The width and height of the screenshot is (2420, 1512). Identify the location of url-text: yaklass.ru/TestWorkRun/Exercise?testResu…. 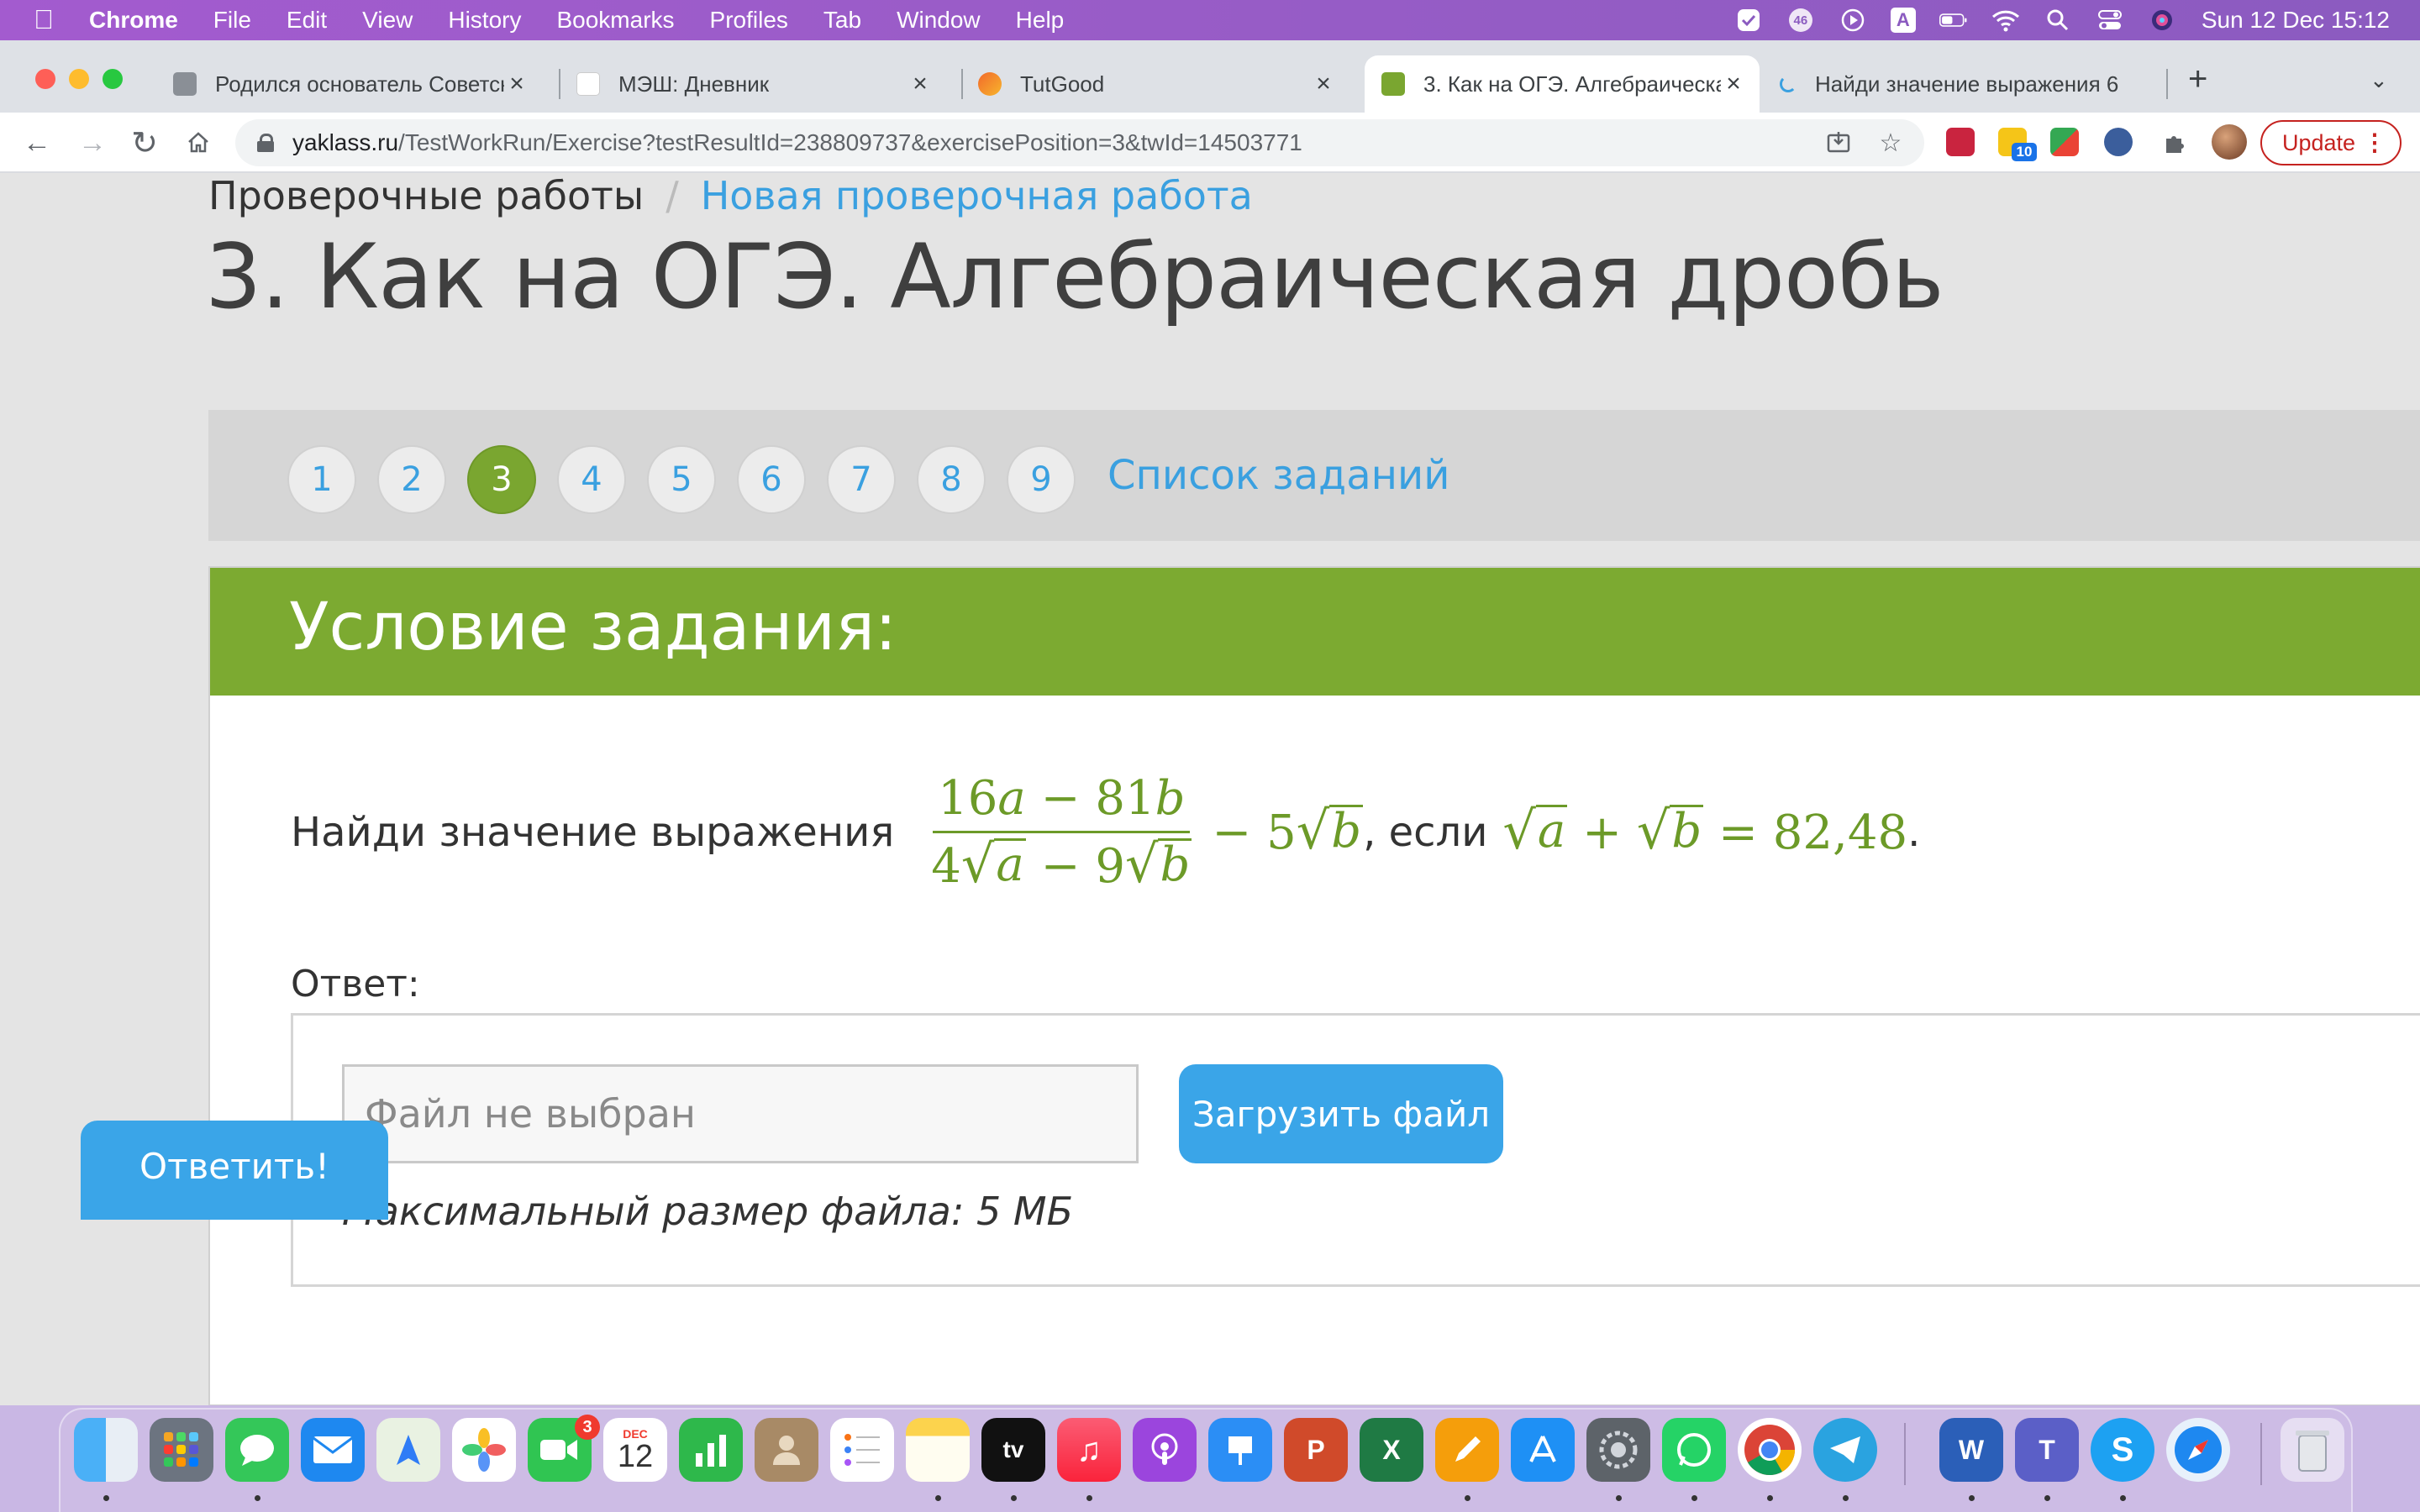
(797, 142).